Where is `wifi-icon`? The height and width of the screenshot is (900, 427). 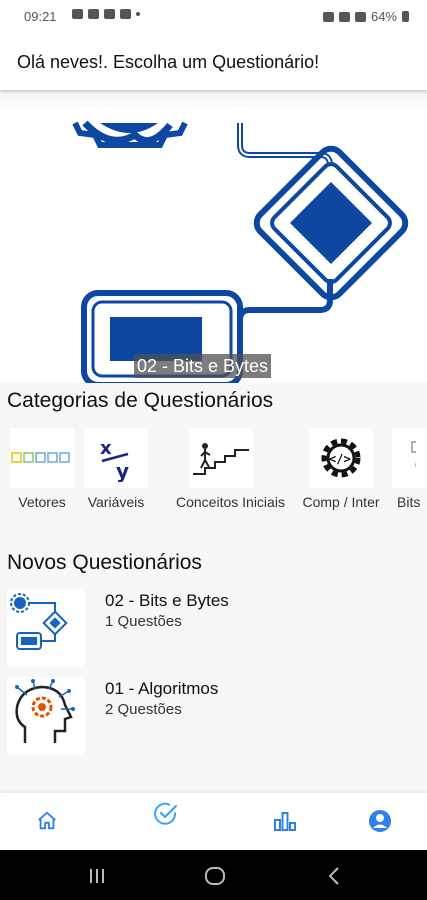 wifi-icon is located at coordinates (344, 16).